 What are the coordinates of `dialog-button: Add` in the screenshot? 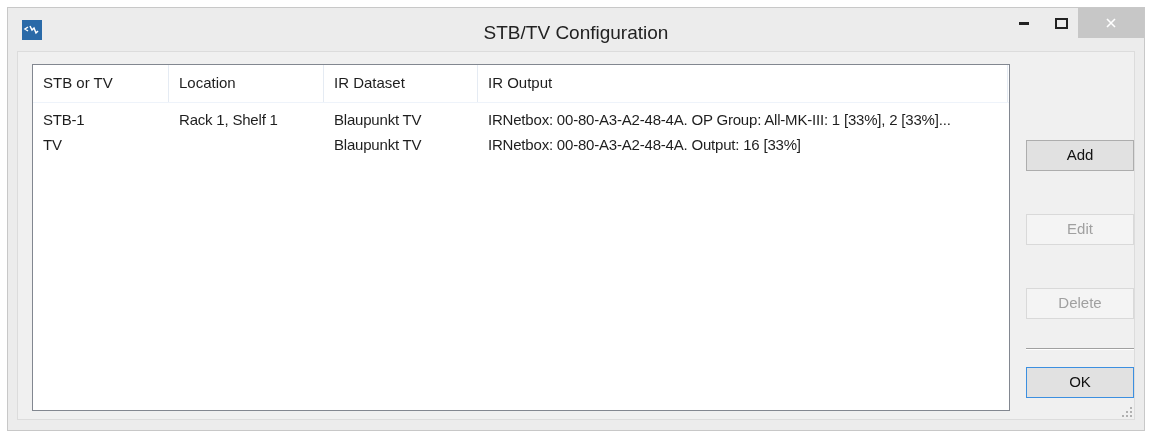 It's located at (1080, 155).